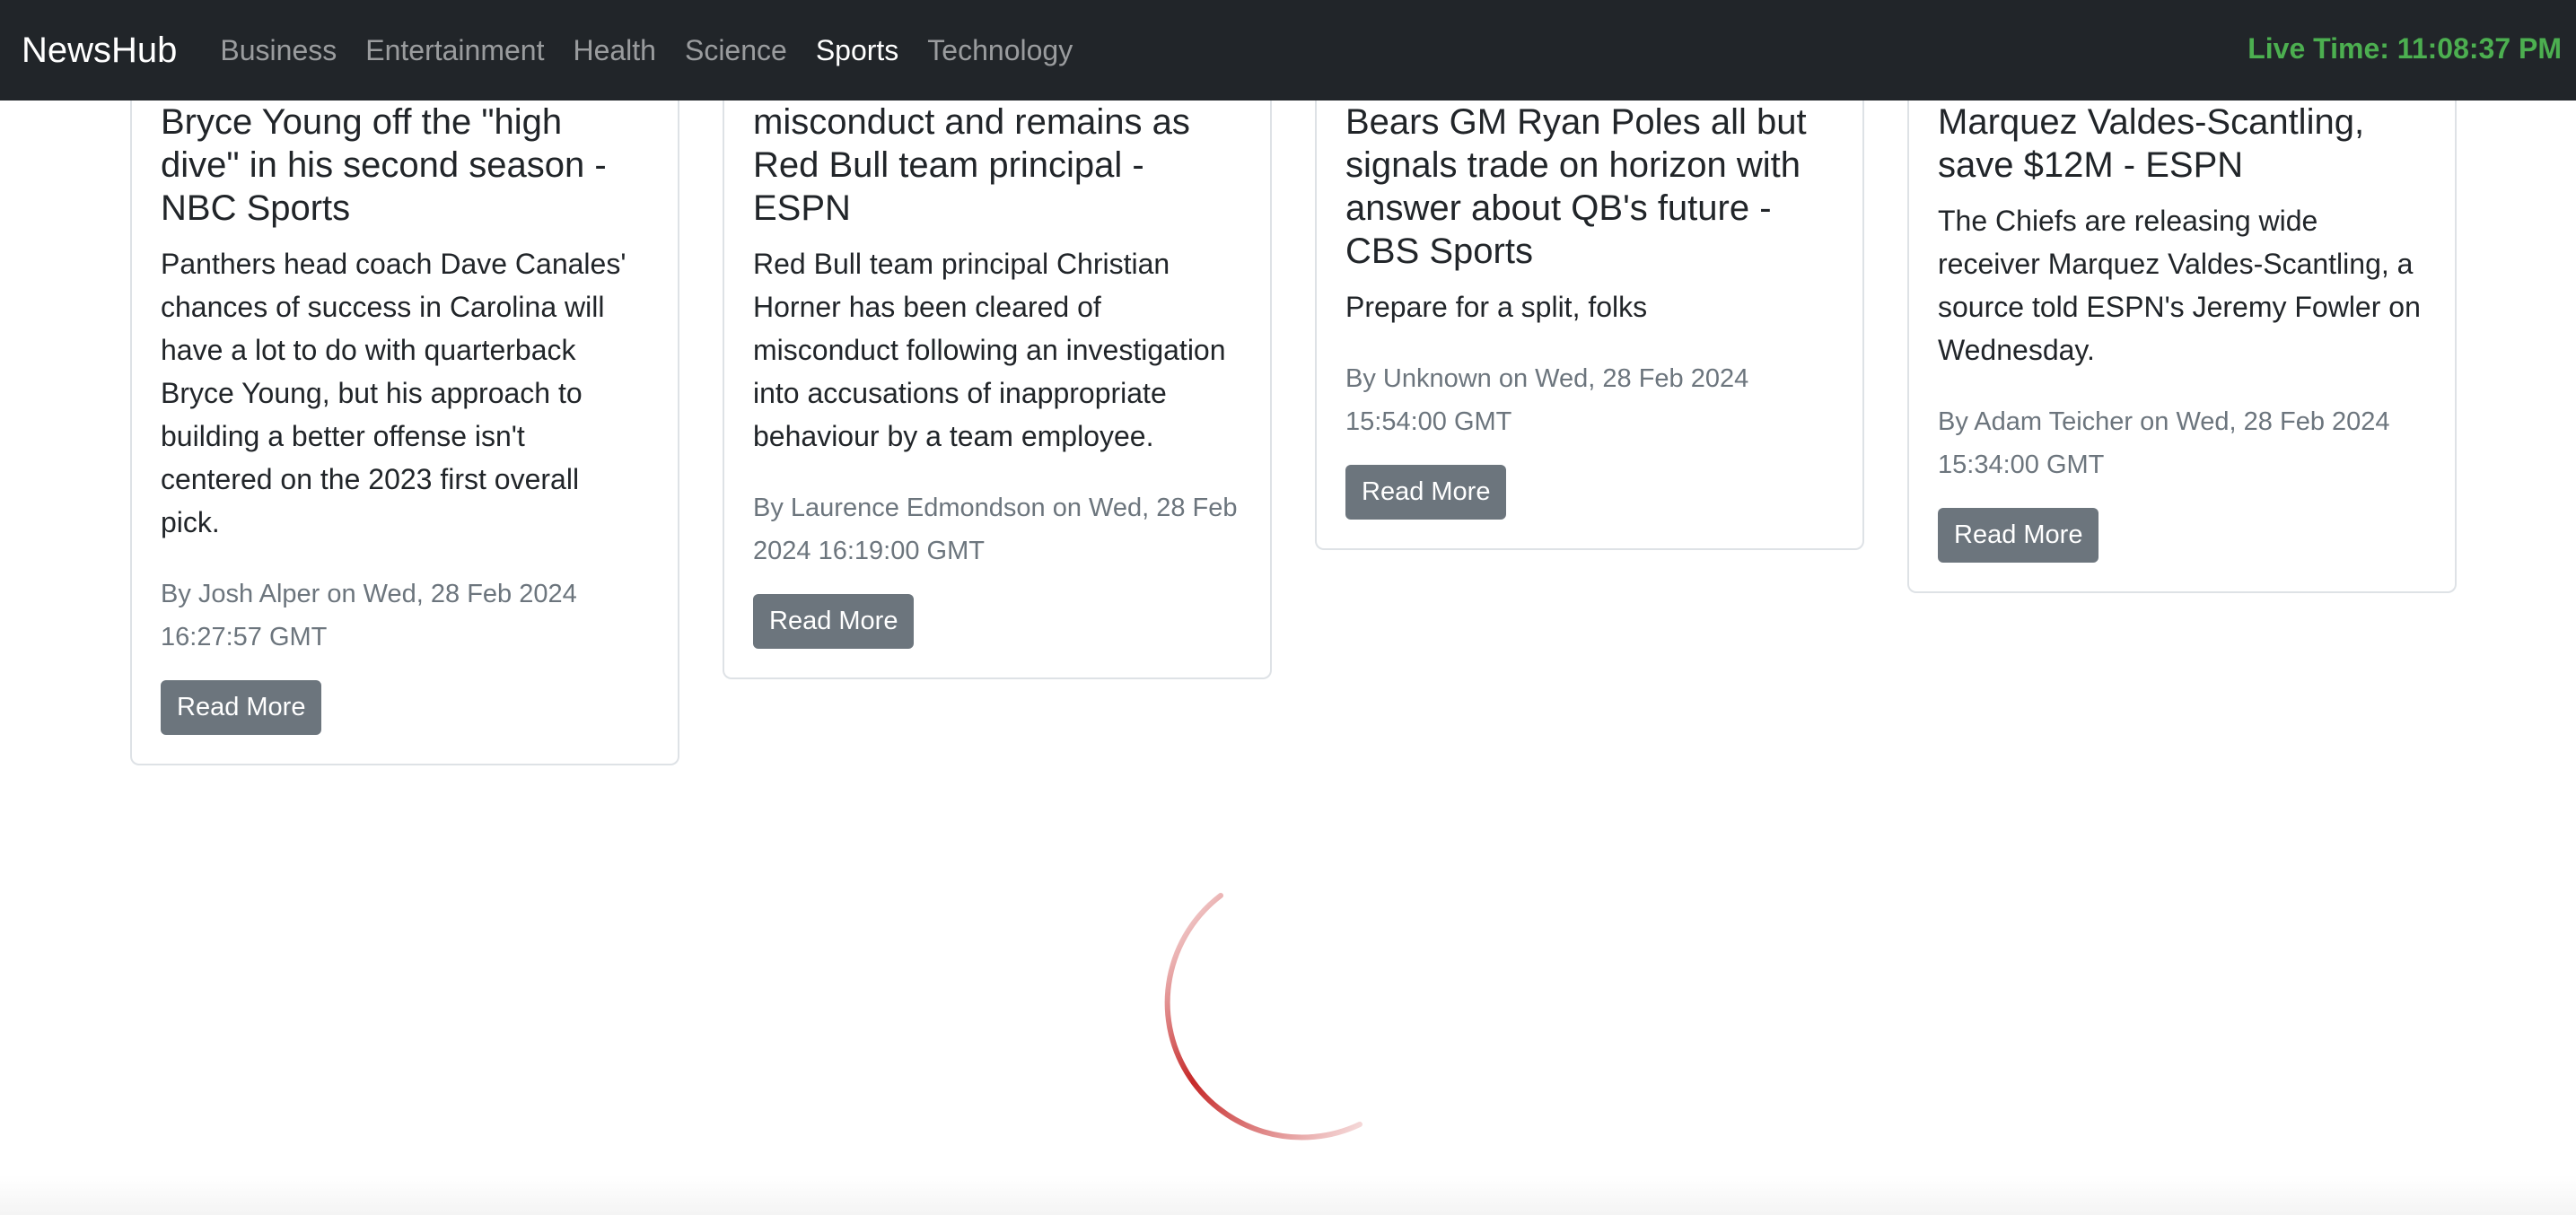  Describe the element at coordinates (278, 51) in the screenshot. I see `nav-link-business: Business` at that location.